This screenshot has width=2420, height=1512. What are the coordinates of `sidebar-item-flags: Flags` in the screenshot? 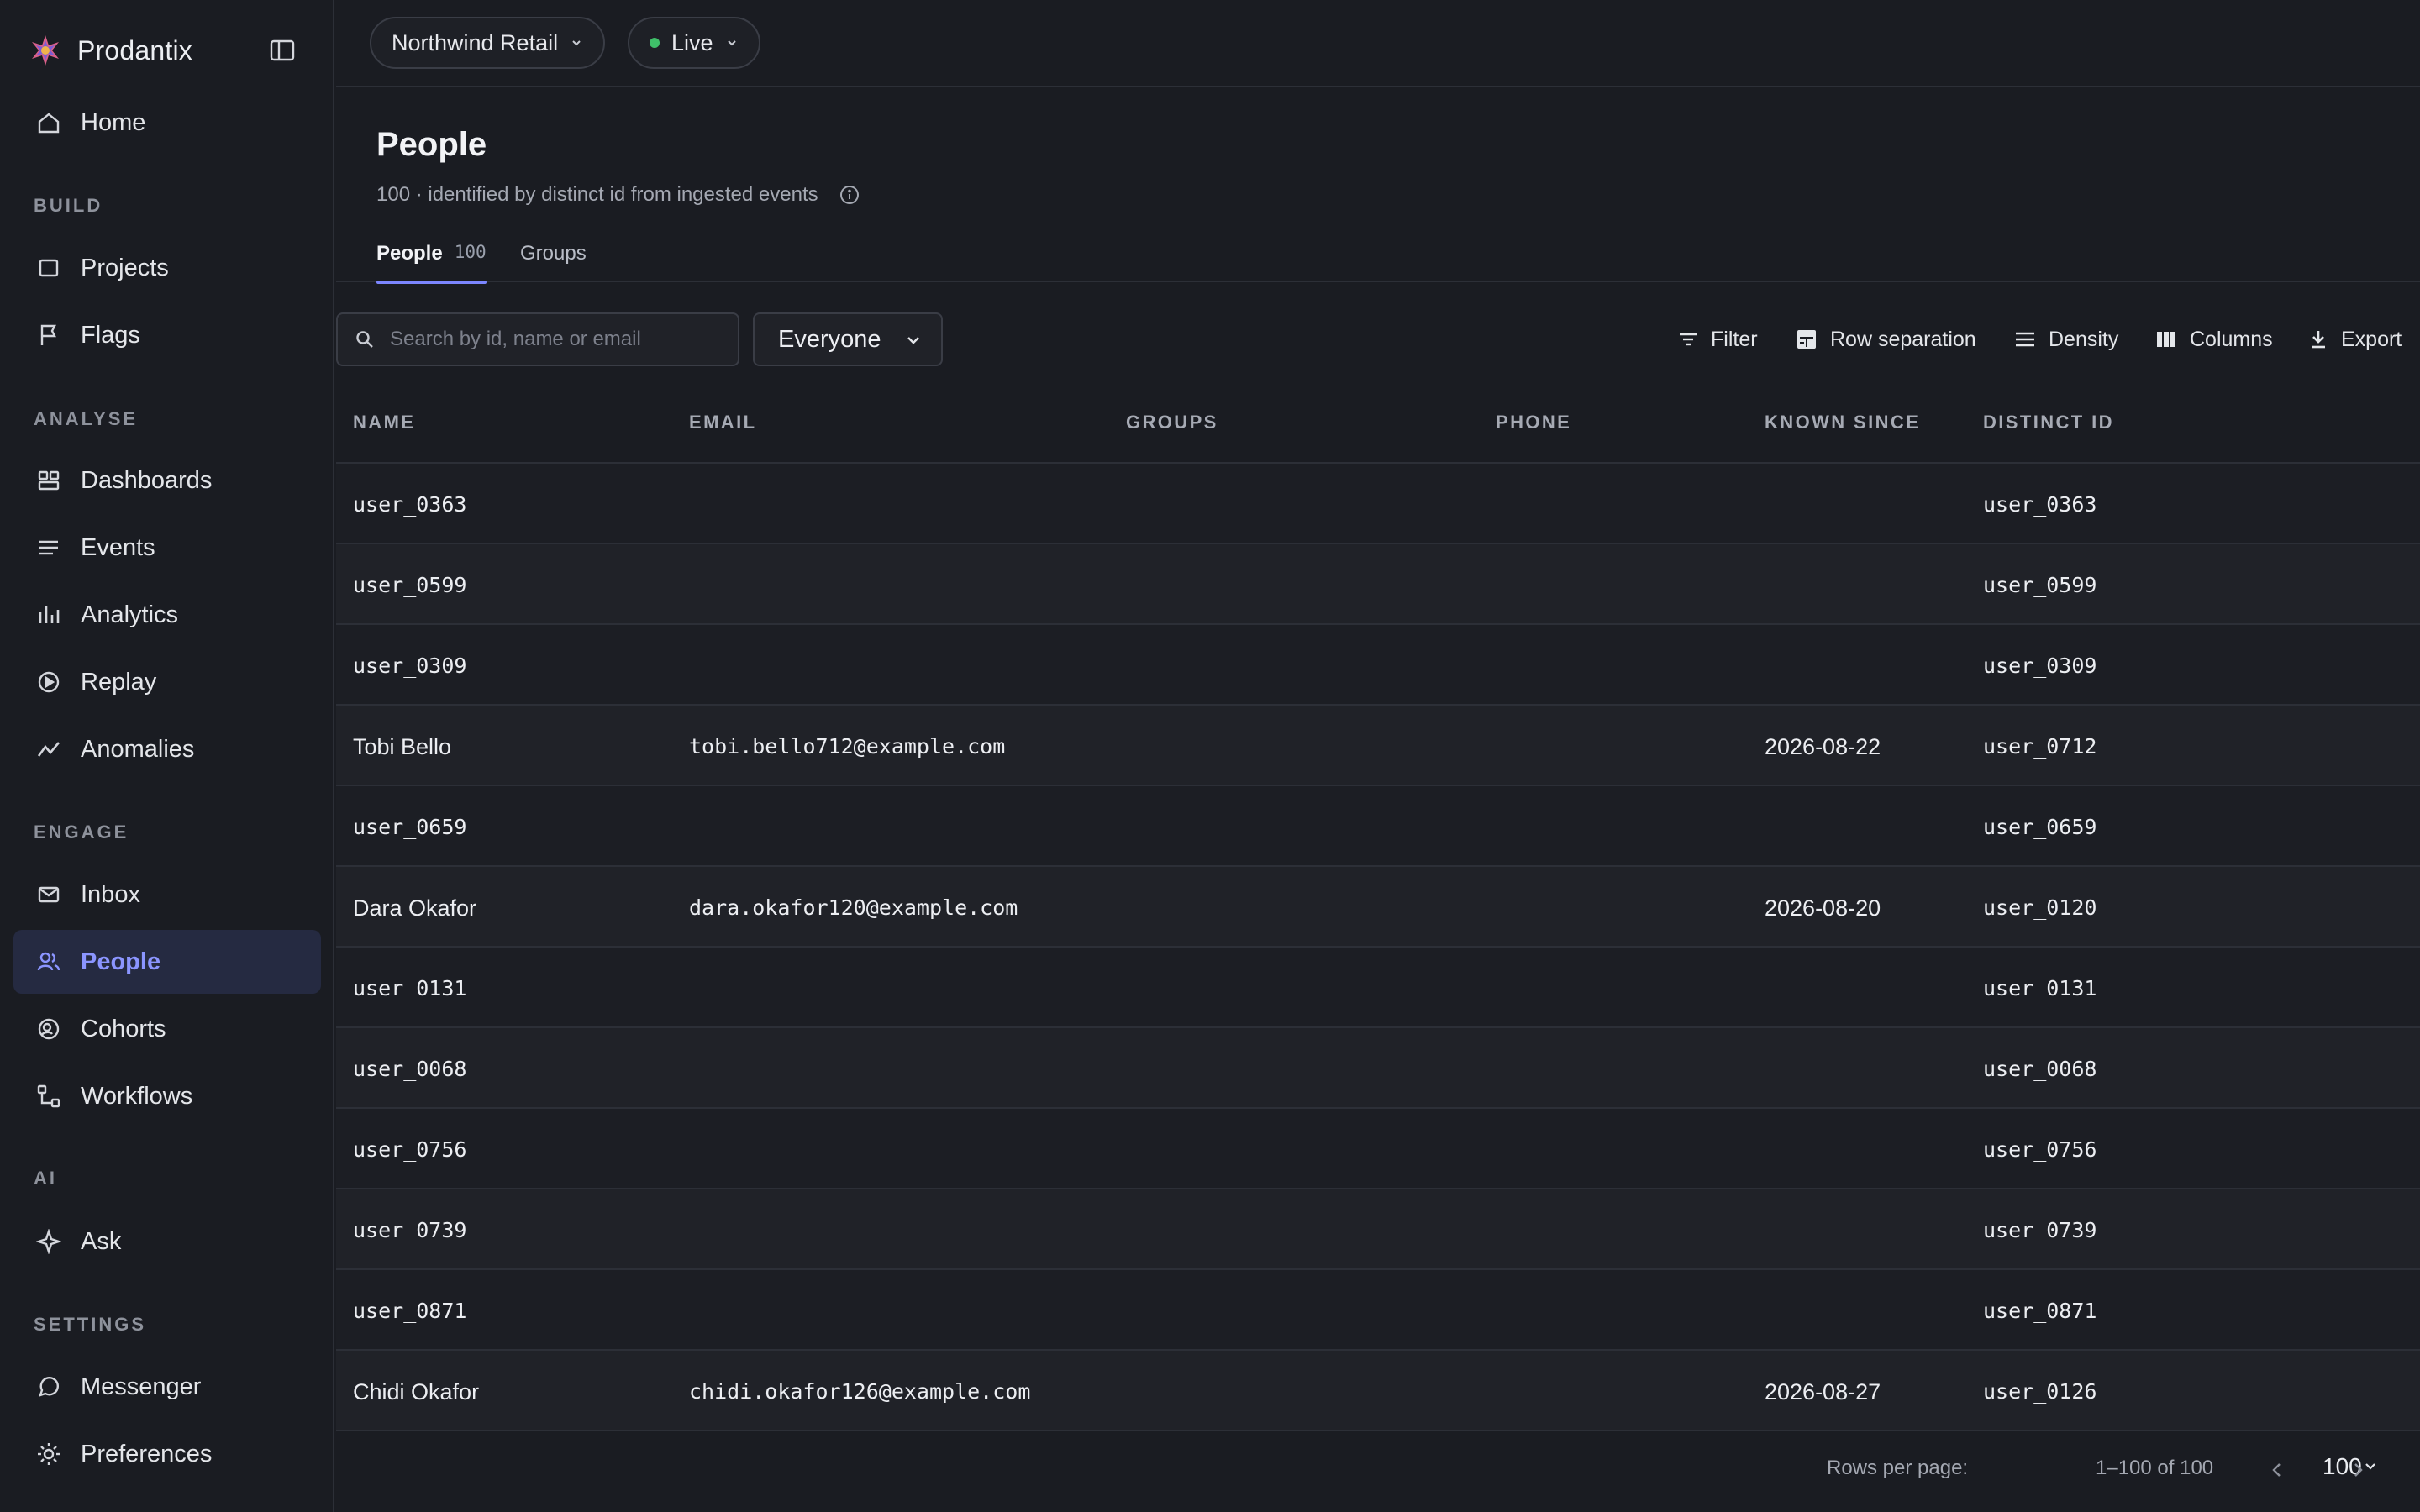 It's located at (167, 335).